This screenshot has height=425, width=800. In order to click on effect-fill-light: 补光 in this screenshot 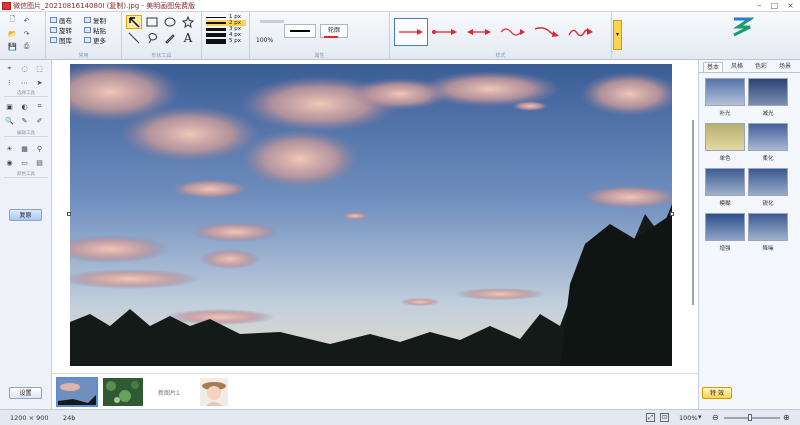, I will do `click(725, 97)`.